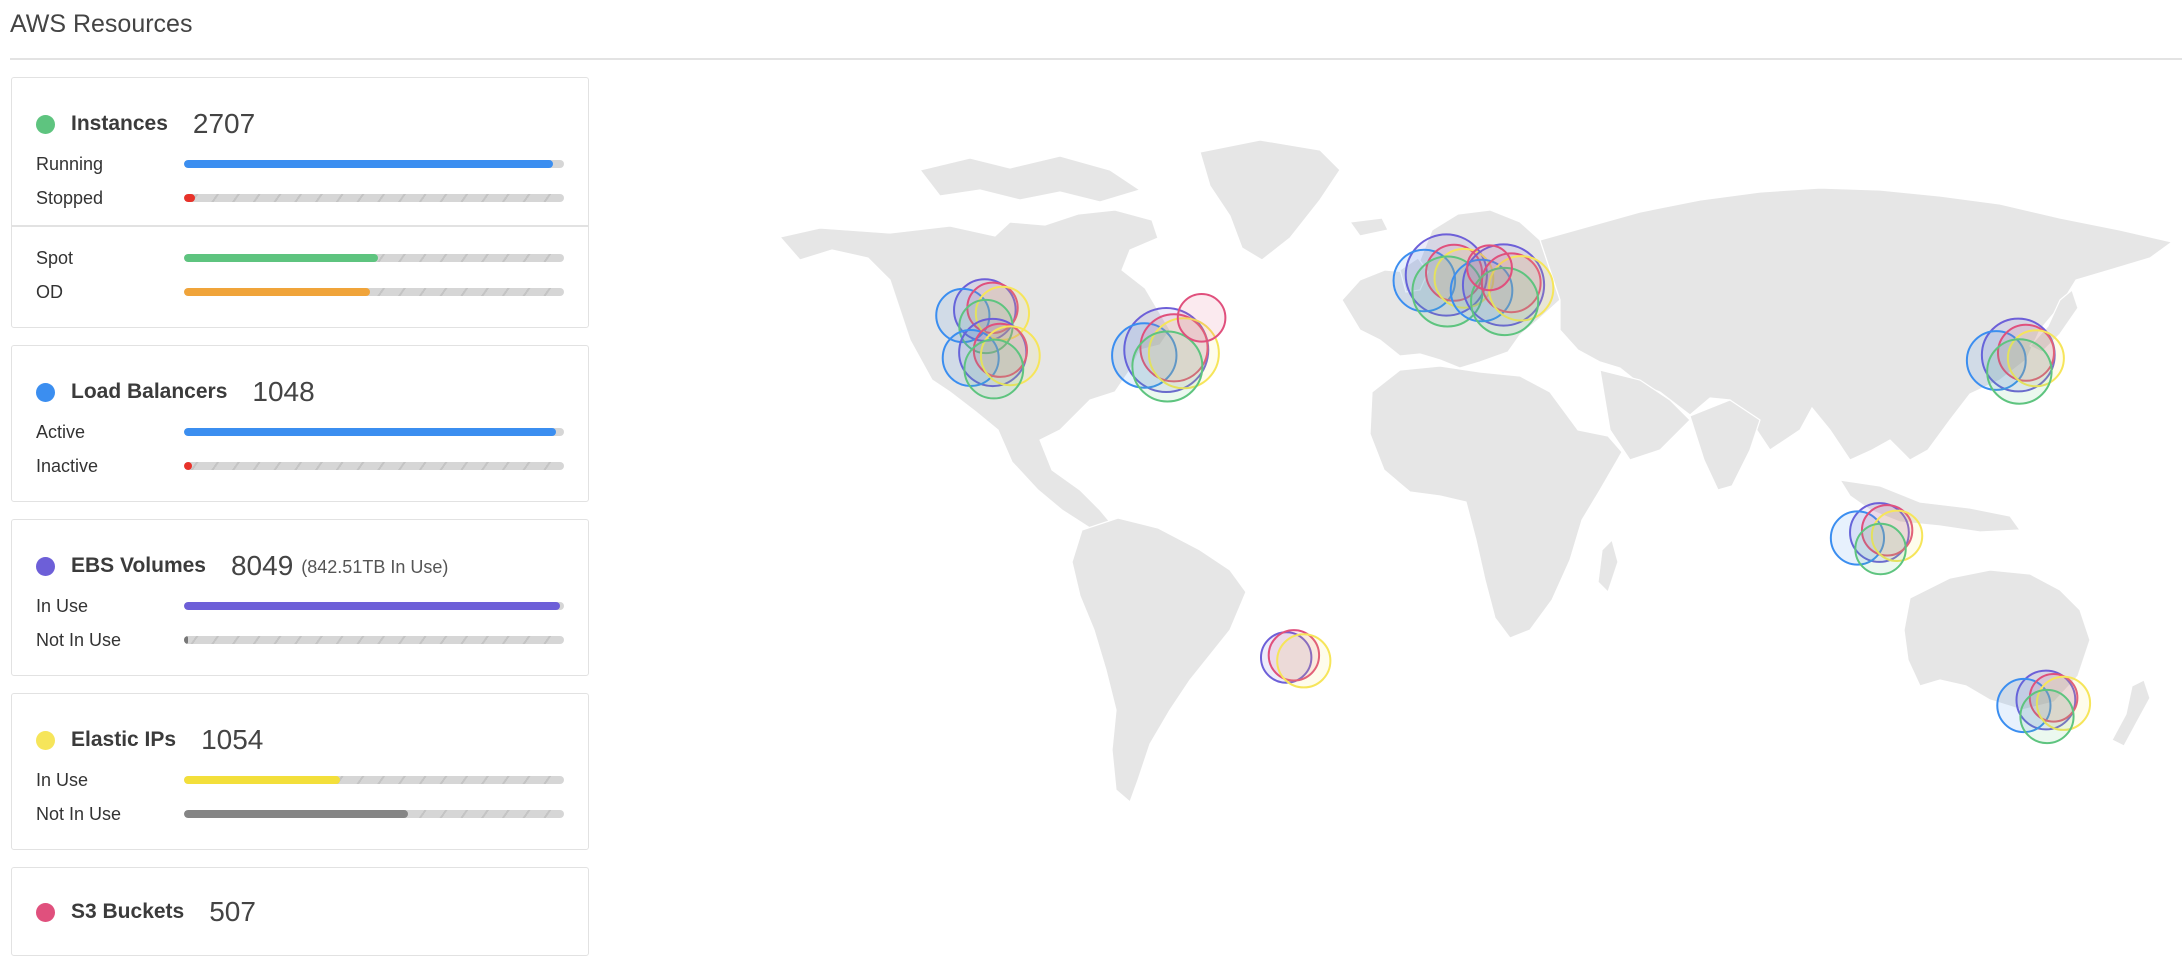 This screenshot has height=962, width=2182. I want to click on page-title: AWS Resources, so click(101, 24).